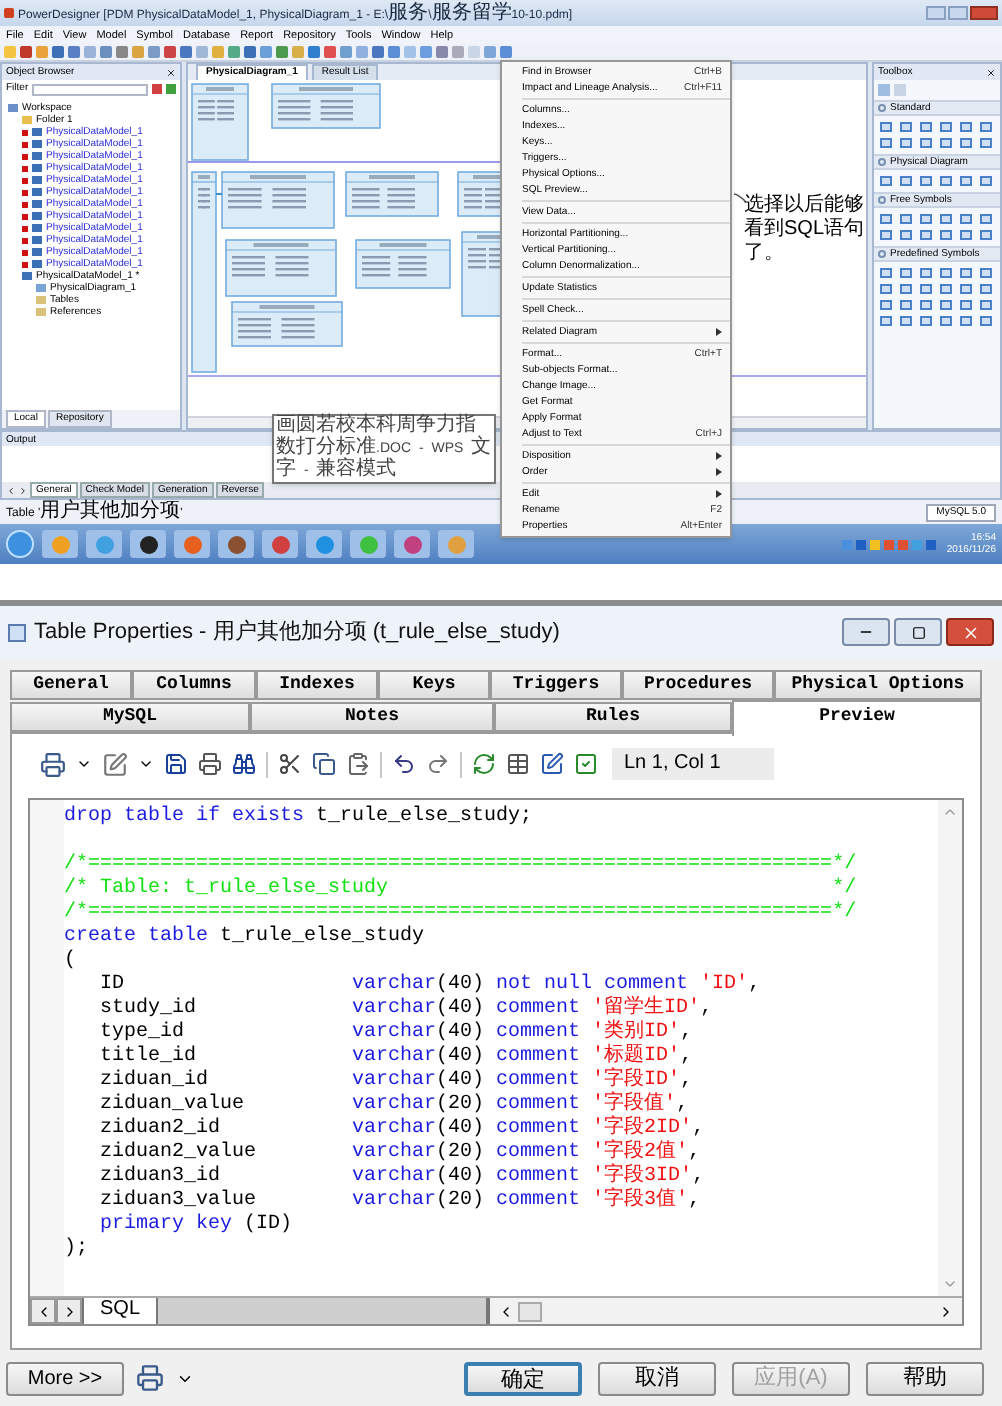 The width and height of the screenshot is (1002, 1406). What do you see at coordinates (196, 1226) in the screenshot?
I see `code-line: primary key (ID)` at bounding box center [196, 1226].